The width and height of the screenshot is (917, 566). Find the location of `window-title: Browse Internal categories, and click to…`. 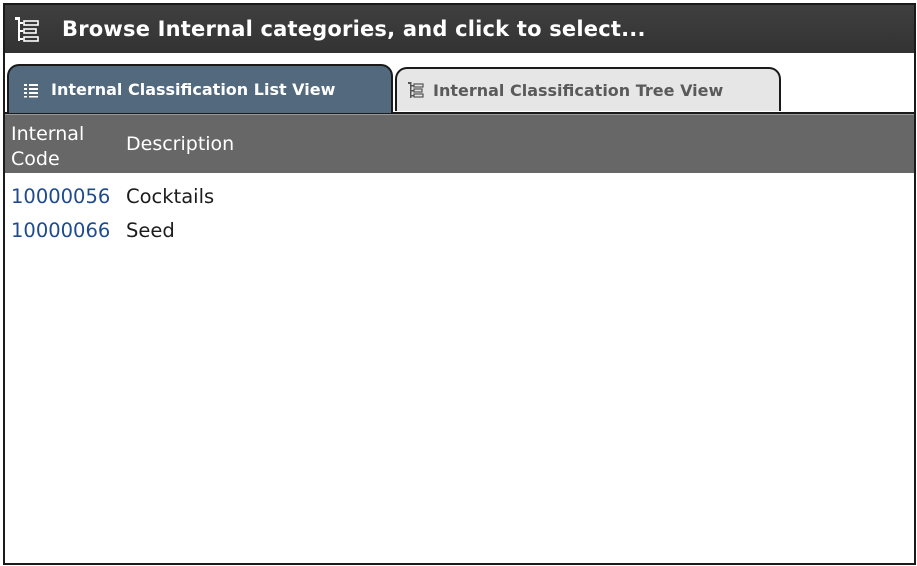

window-title: Browse Internal categories, and click to… is located at coordinates (354, 29).